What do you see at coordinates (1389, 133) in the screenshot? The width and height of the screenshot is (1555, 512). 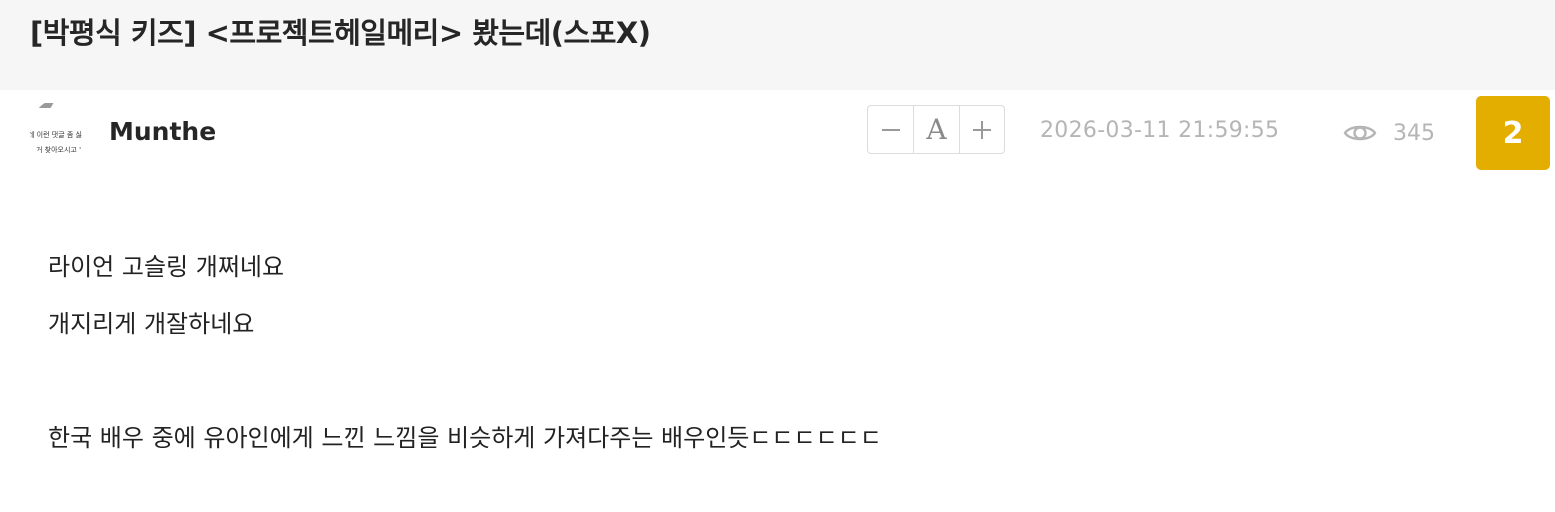 I see `view-counter: 345` at bounding box center [1389, 133].